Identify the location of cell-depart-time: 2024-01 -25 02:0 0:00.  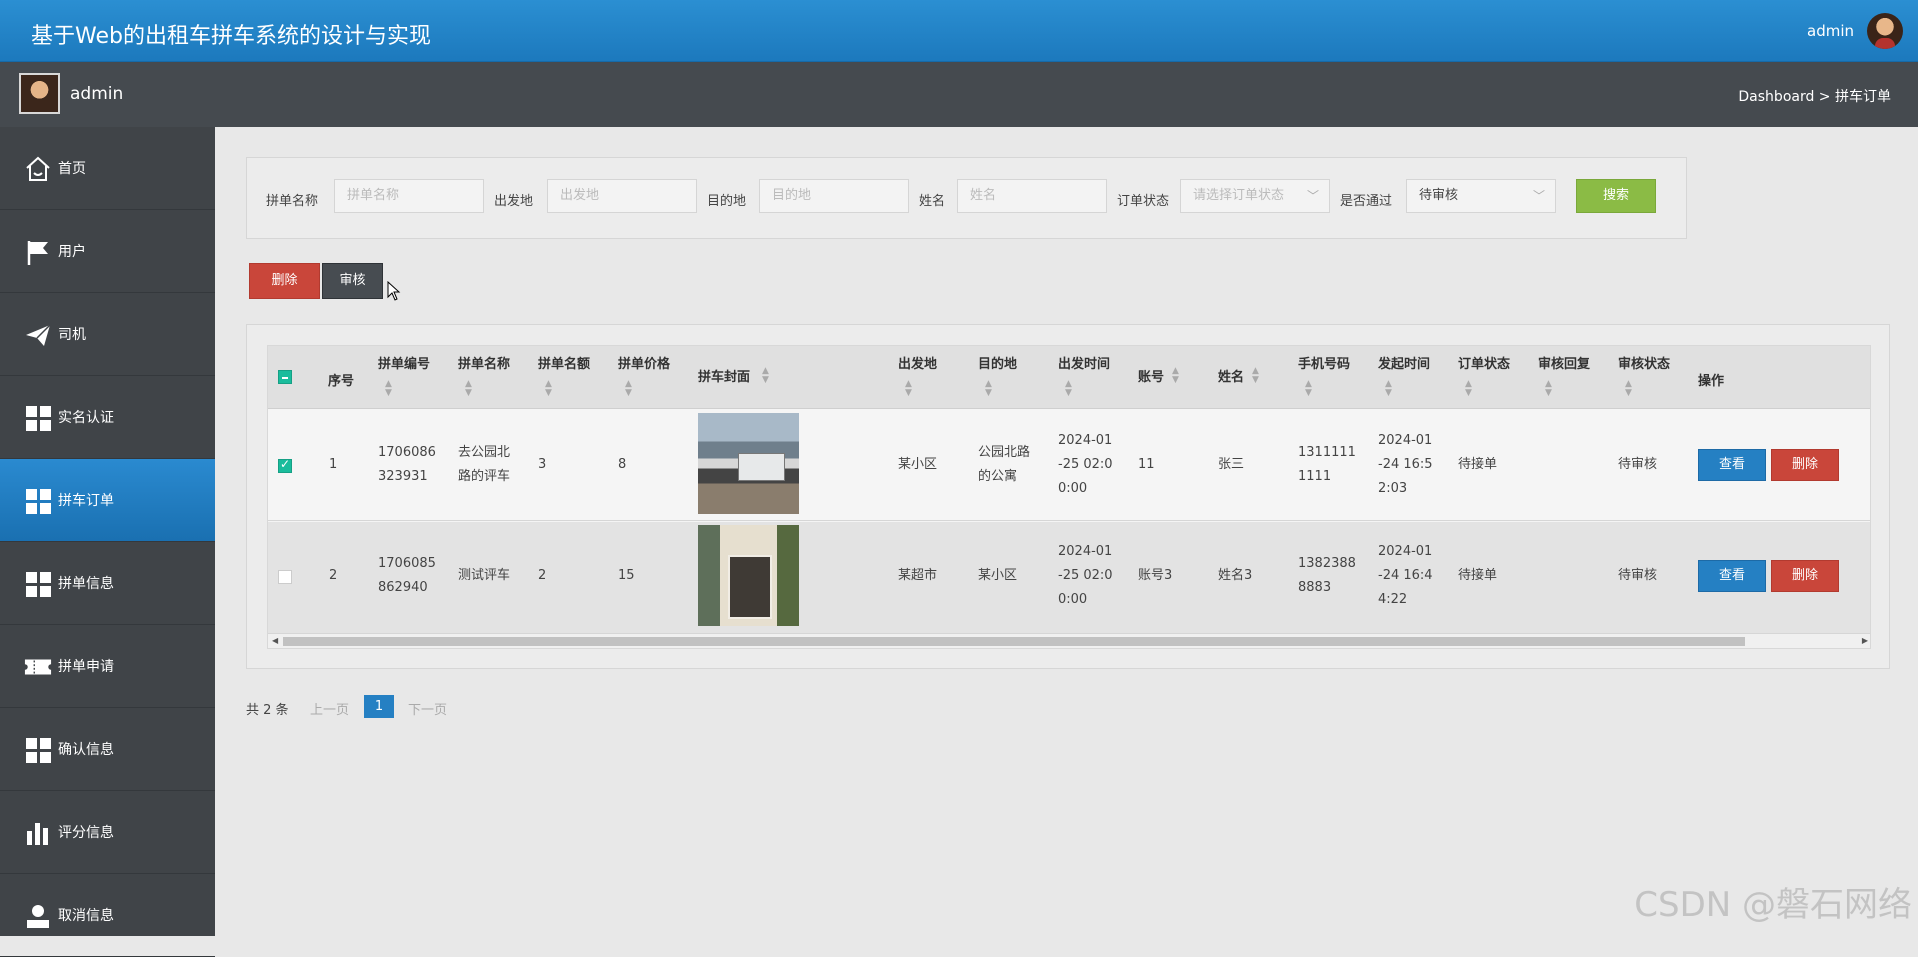
(1085, 464).